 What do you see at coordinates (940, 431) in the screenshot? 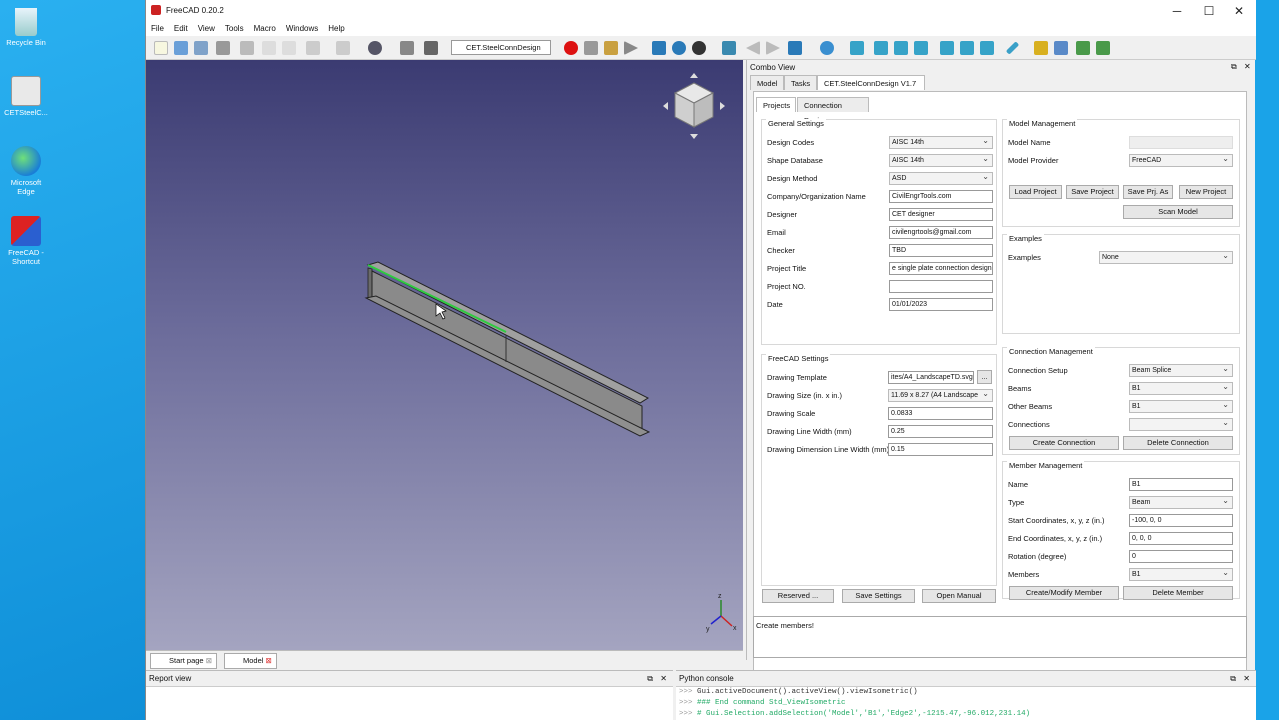
I see `line-width-input: 0.25` at bounding box center [940, 431].